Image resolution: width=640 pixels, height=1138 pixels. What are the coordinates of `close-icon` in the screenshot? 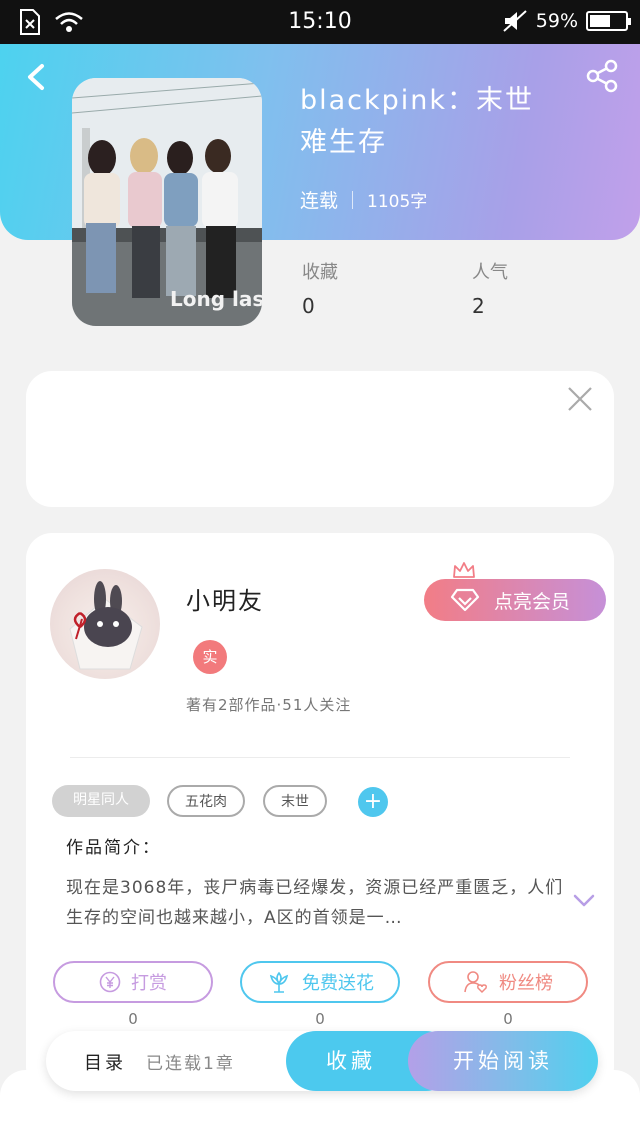 It's located at (580, 399).